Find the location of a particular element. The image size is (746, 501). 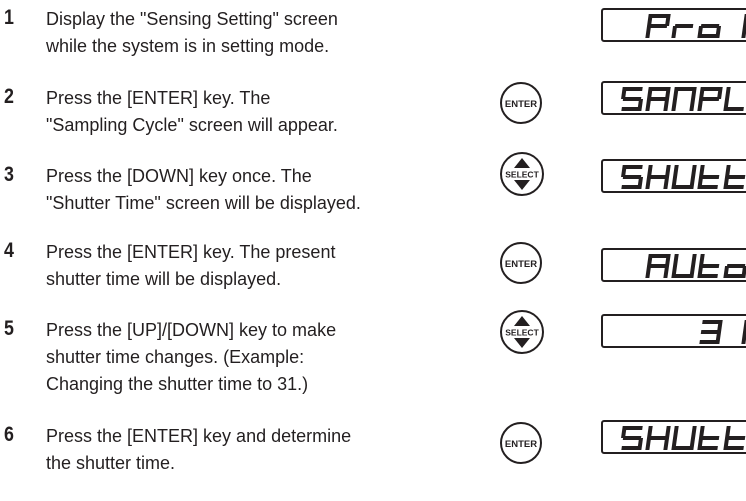

step-text-line: Press the [ENTER] key and determine is located at coordinates (199, 436).